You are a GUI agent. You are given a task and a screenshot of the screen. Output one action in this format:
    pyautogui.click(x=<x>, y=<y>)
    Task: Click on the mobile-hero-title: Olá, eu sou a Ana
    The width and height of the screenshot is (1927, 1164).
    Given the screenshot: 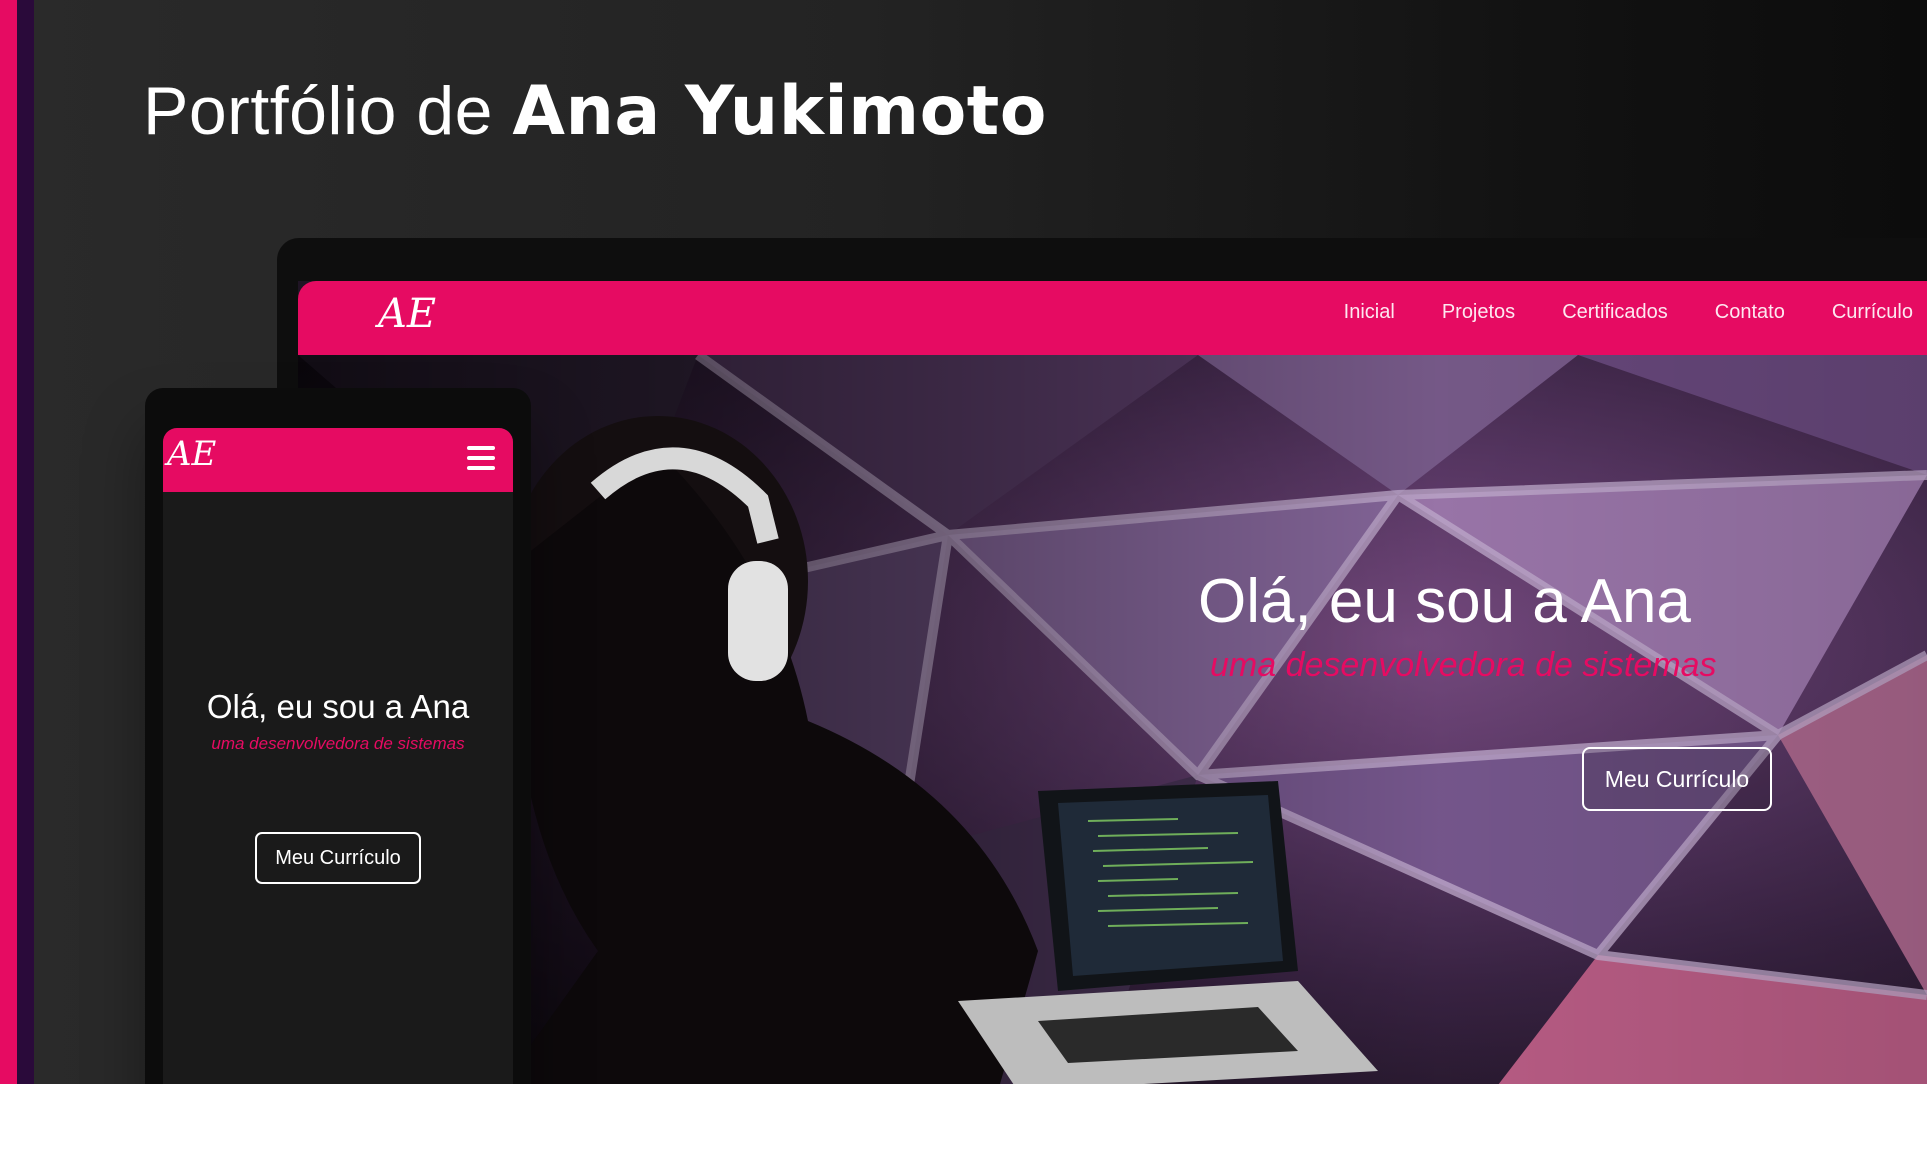 What is the action you would take?
    pyautogui.click(x=338, y=706)
    